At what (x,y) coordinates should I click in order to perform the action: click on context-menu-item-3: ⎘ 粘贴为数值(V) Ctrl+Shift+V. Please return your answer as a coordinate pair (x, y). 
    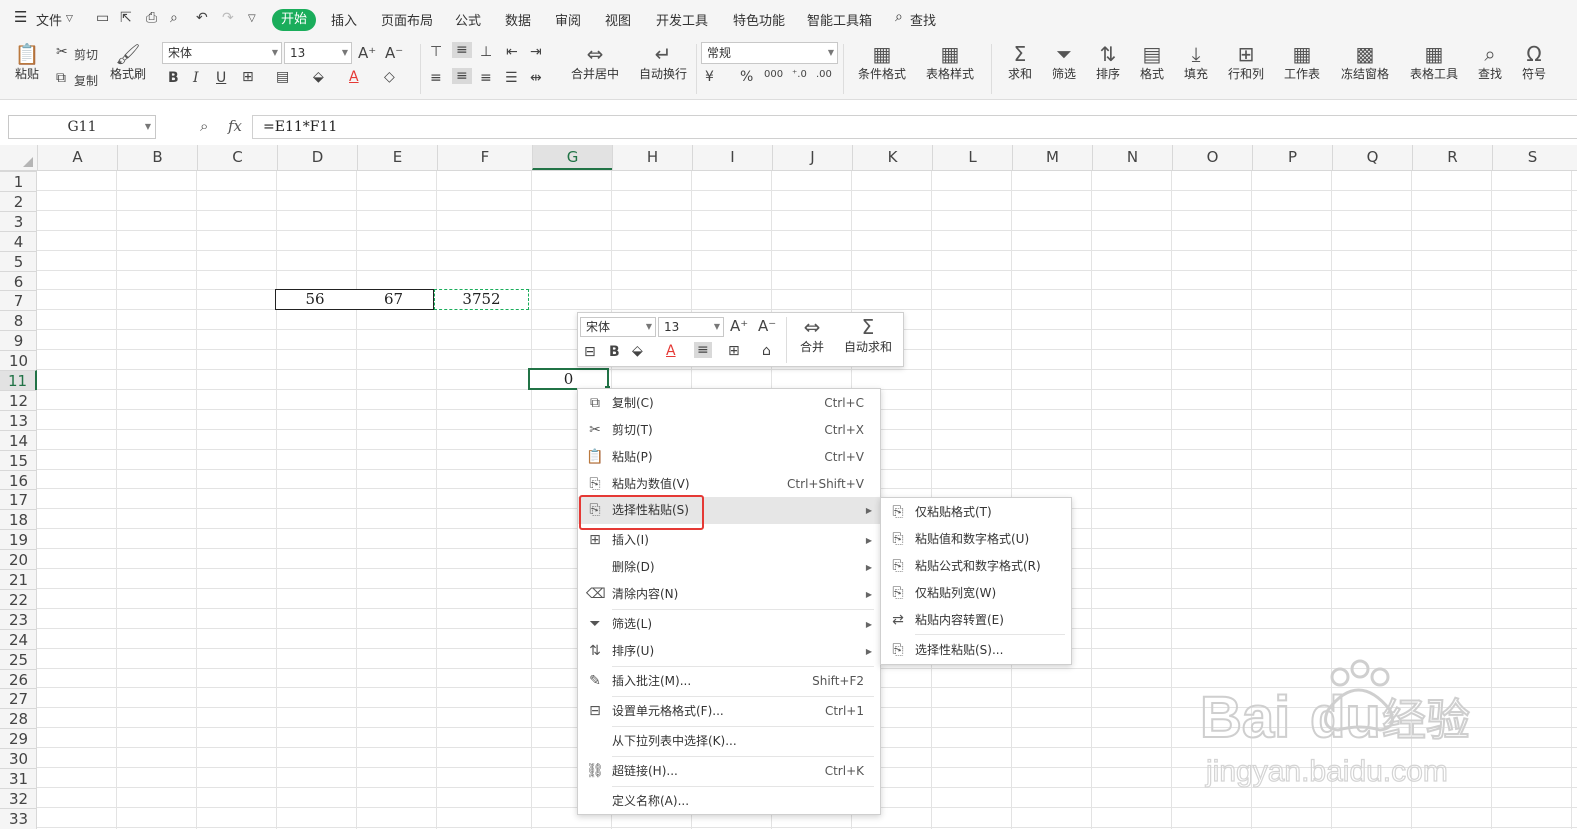
    Looking at the image, I should click on (729, 484).